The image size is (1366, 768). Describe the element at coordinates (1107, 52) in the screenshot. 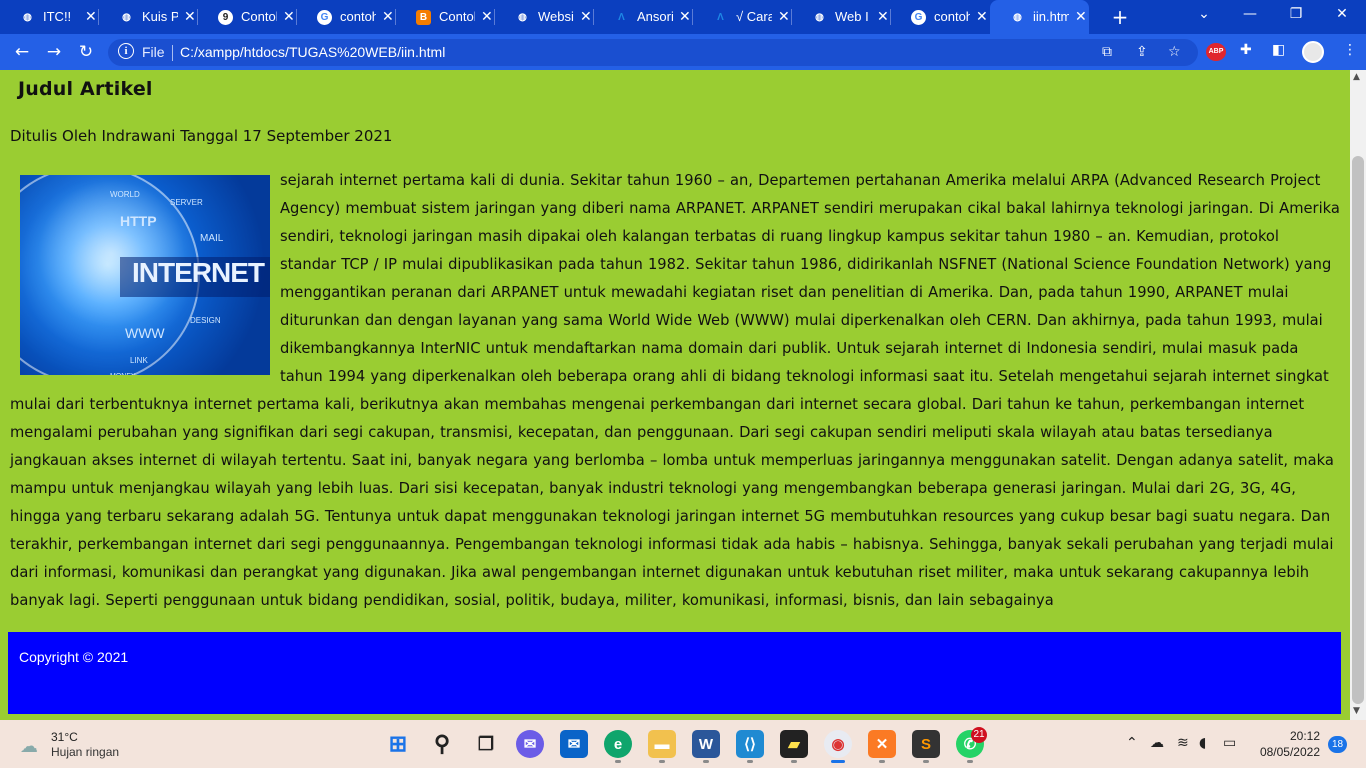

I see `translate-icon: ⧉` at that location.